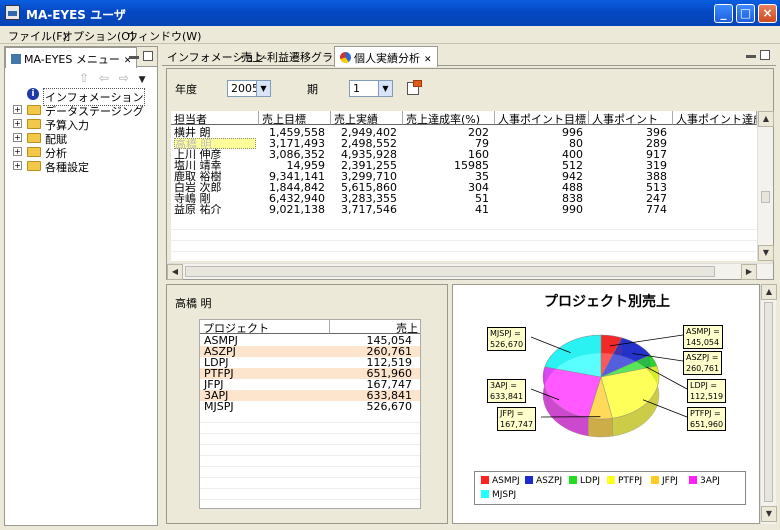 The image size is (780, 530). What do you see at coordinates (265, 327) in the screenshot?
I see `column-header-project: プロジェクト` at bounding box center [265, 327].